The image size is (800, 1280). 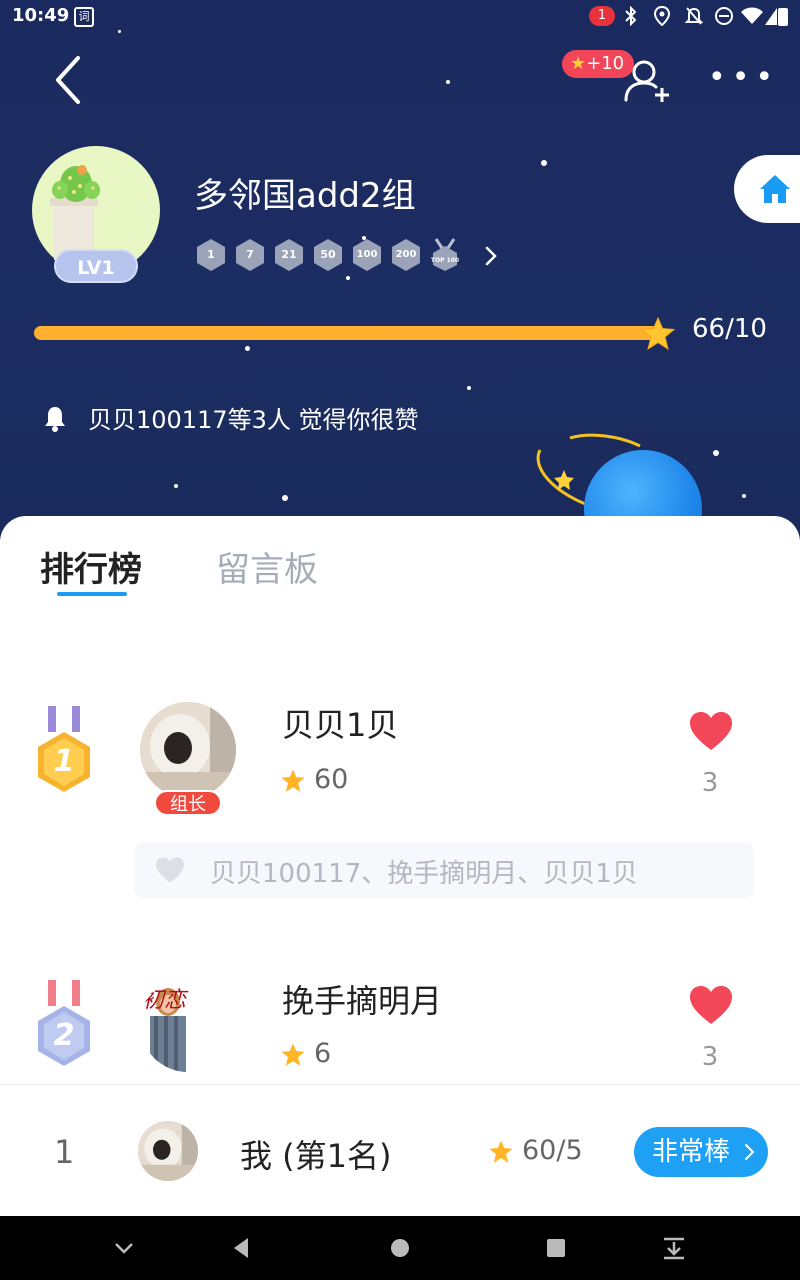 What do you see at coordinates (602, 16) in the screenshot?
I see `notification-count-badge: 1` at bounding box center [602, 16].